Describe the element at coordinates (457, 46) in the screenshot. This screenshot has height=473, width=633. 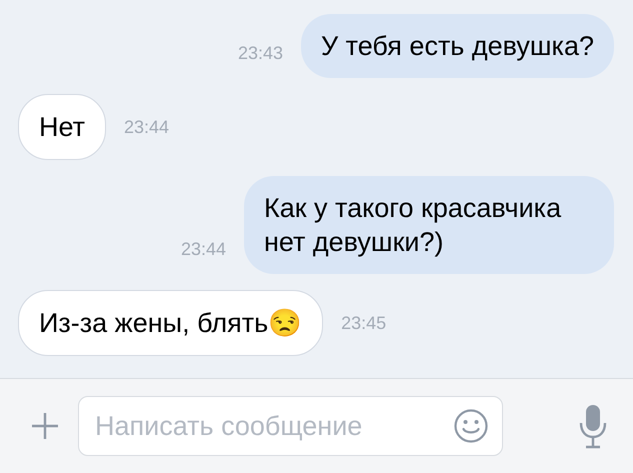
I see `message-bubble: У тебя есть девушка?` at that location.